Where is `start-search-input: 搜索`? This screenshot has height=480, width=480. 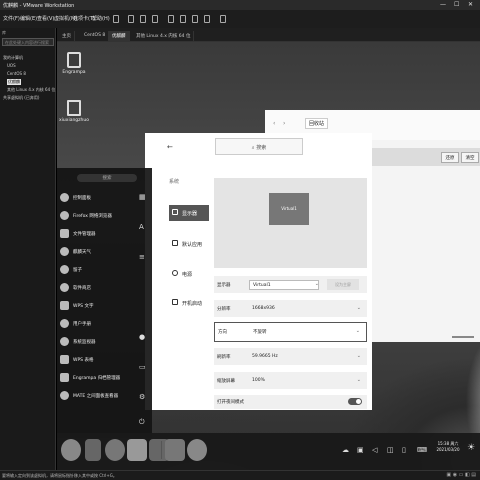
start-search-input: 搜索 is located at coordinates (107, 178).